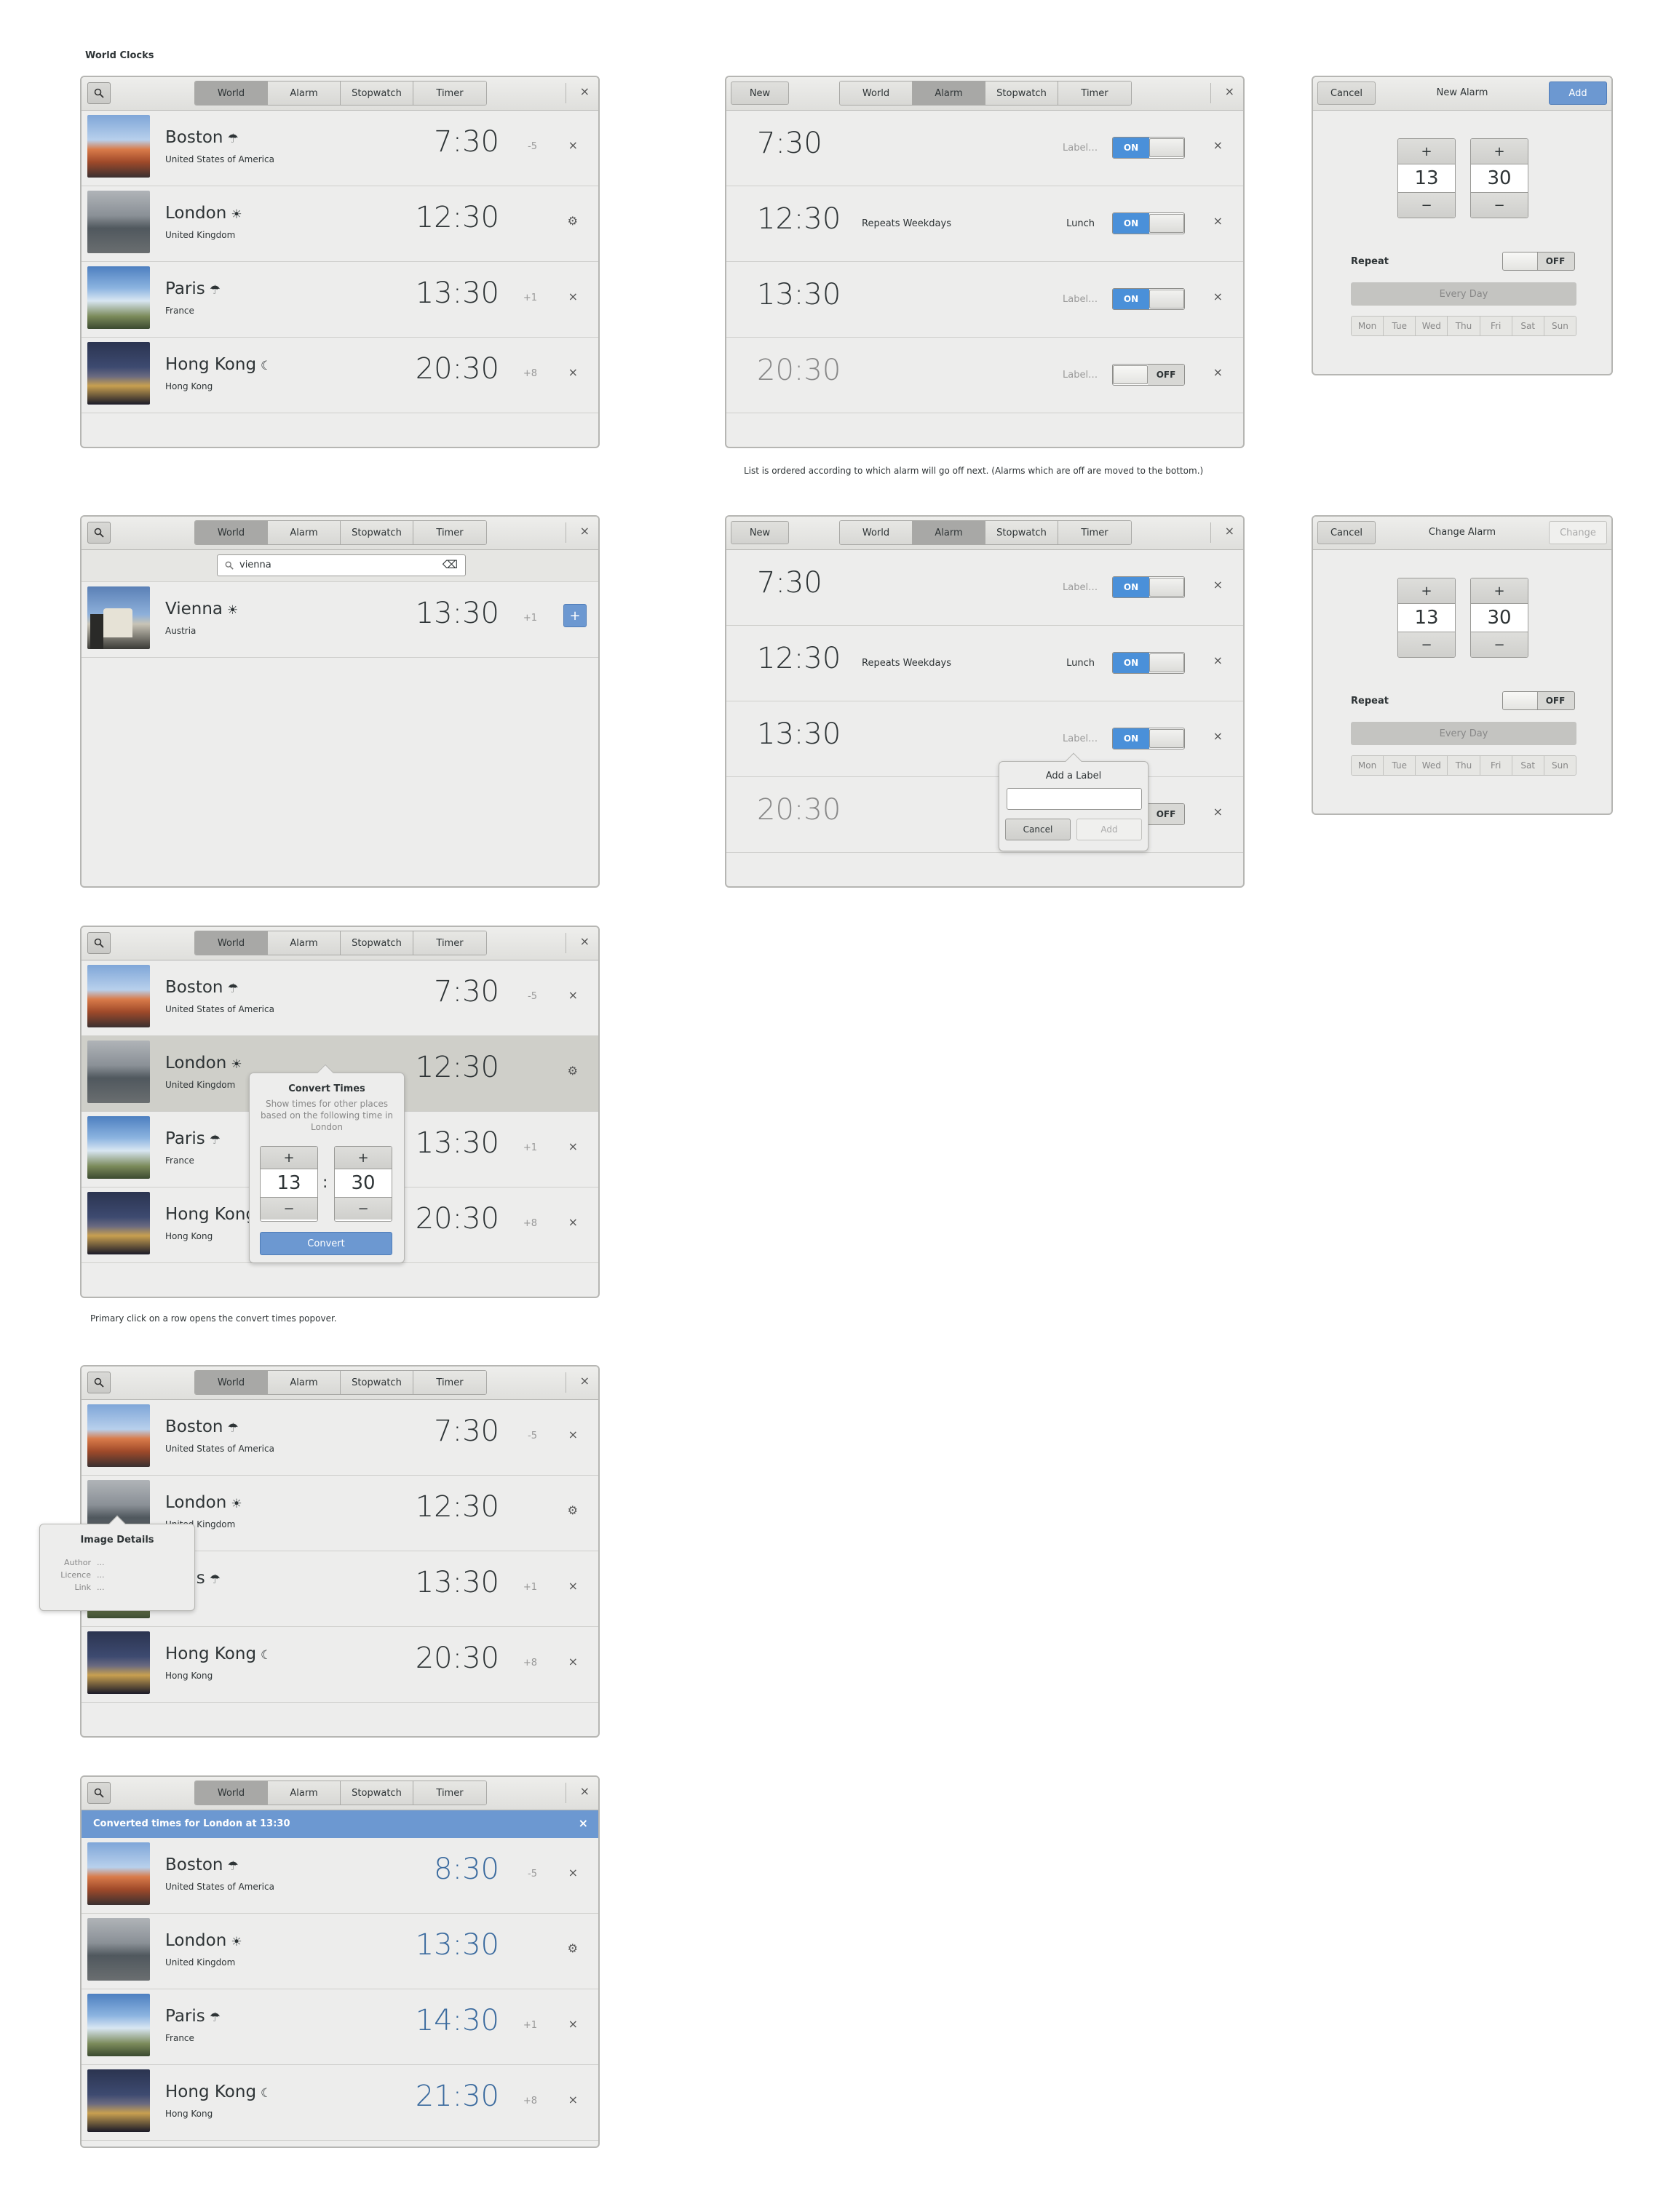 The height and width of the screenshot is (2212, 1674). What do you see at coordinates (1499, 644) in the screenshot?
I see `minute-decrement-button: −` at bounding box center [1499, 644].